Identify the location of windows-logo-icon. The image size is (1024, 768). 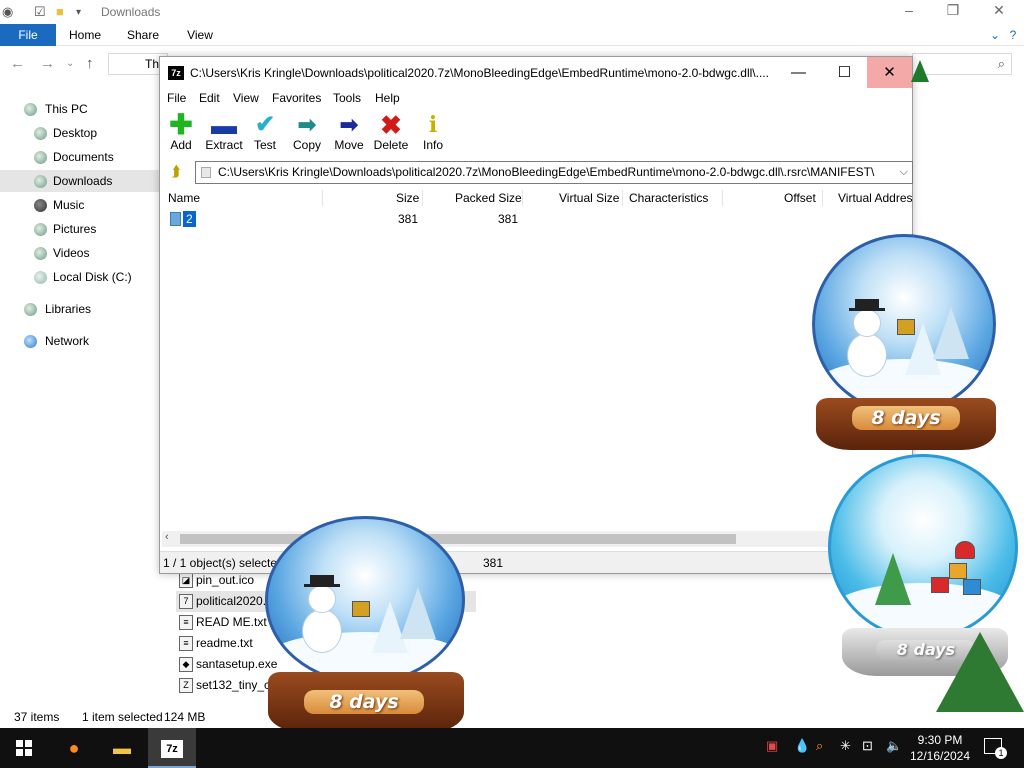
(24, 748).